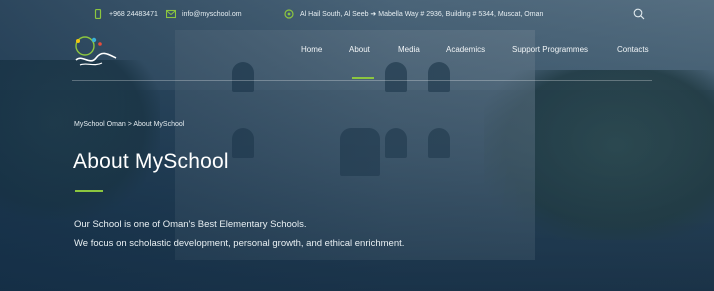  Describe the element at coordinates (98, 14) in the screenshot. I see `phone-icon` at that location.